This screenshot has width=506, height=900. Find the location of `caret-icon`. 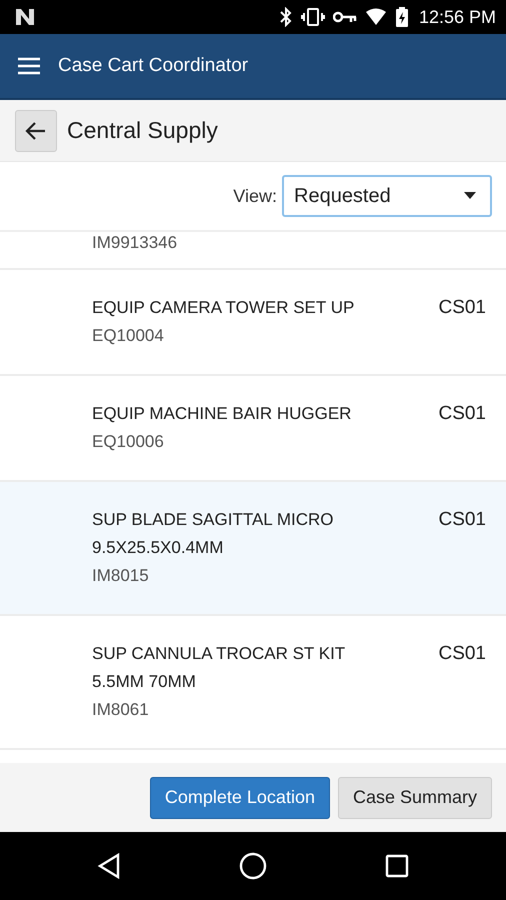

caret-icon is located at coordinates (470, 196).